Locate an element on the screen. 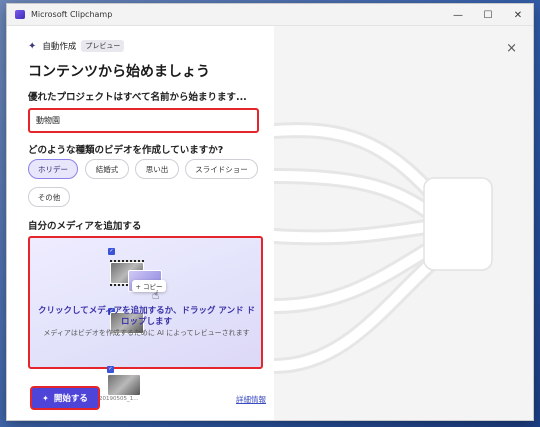 The width and height of the screenshot is (540, 427). close-window-button: ✕ is located at coordinates (518, 15).